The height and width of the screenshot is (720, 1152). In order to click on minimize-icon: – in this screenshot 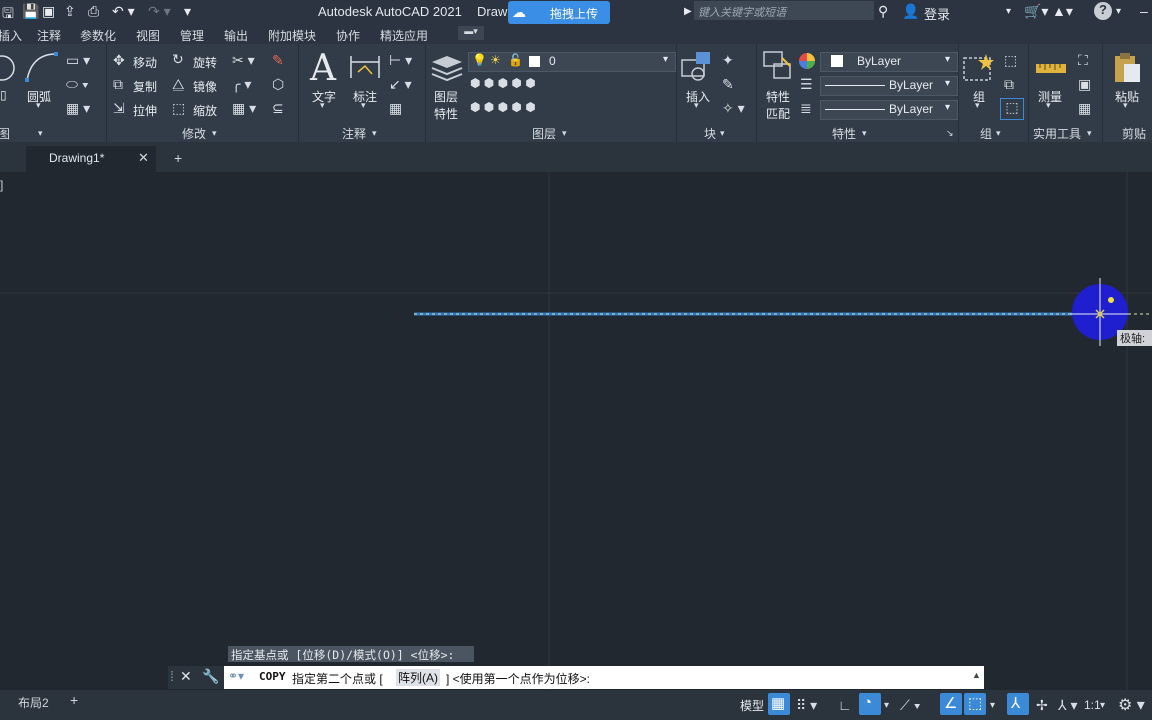, I will do `click(1144, 11)`.